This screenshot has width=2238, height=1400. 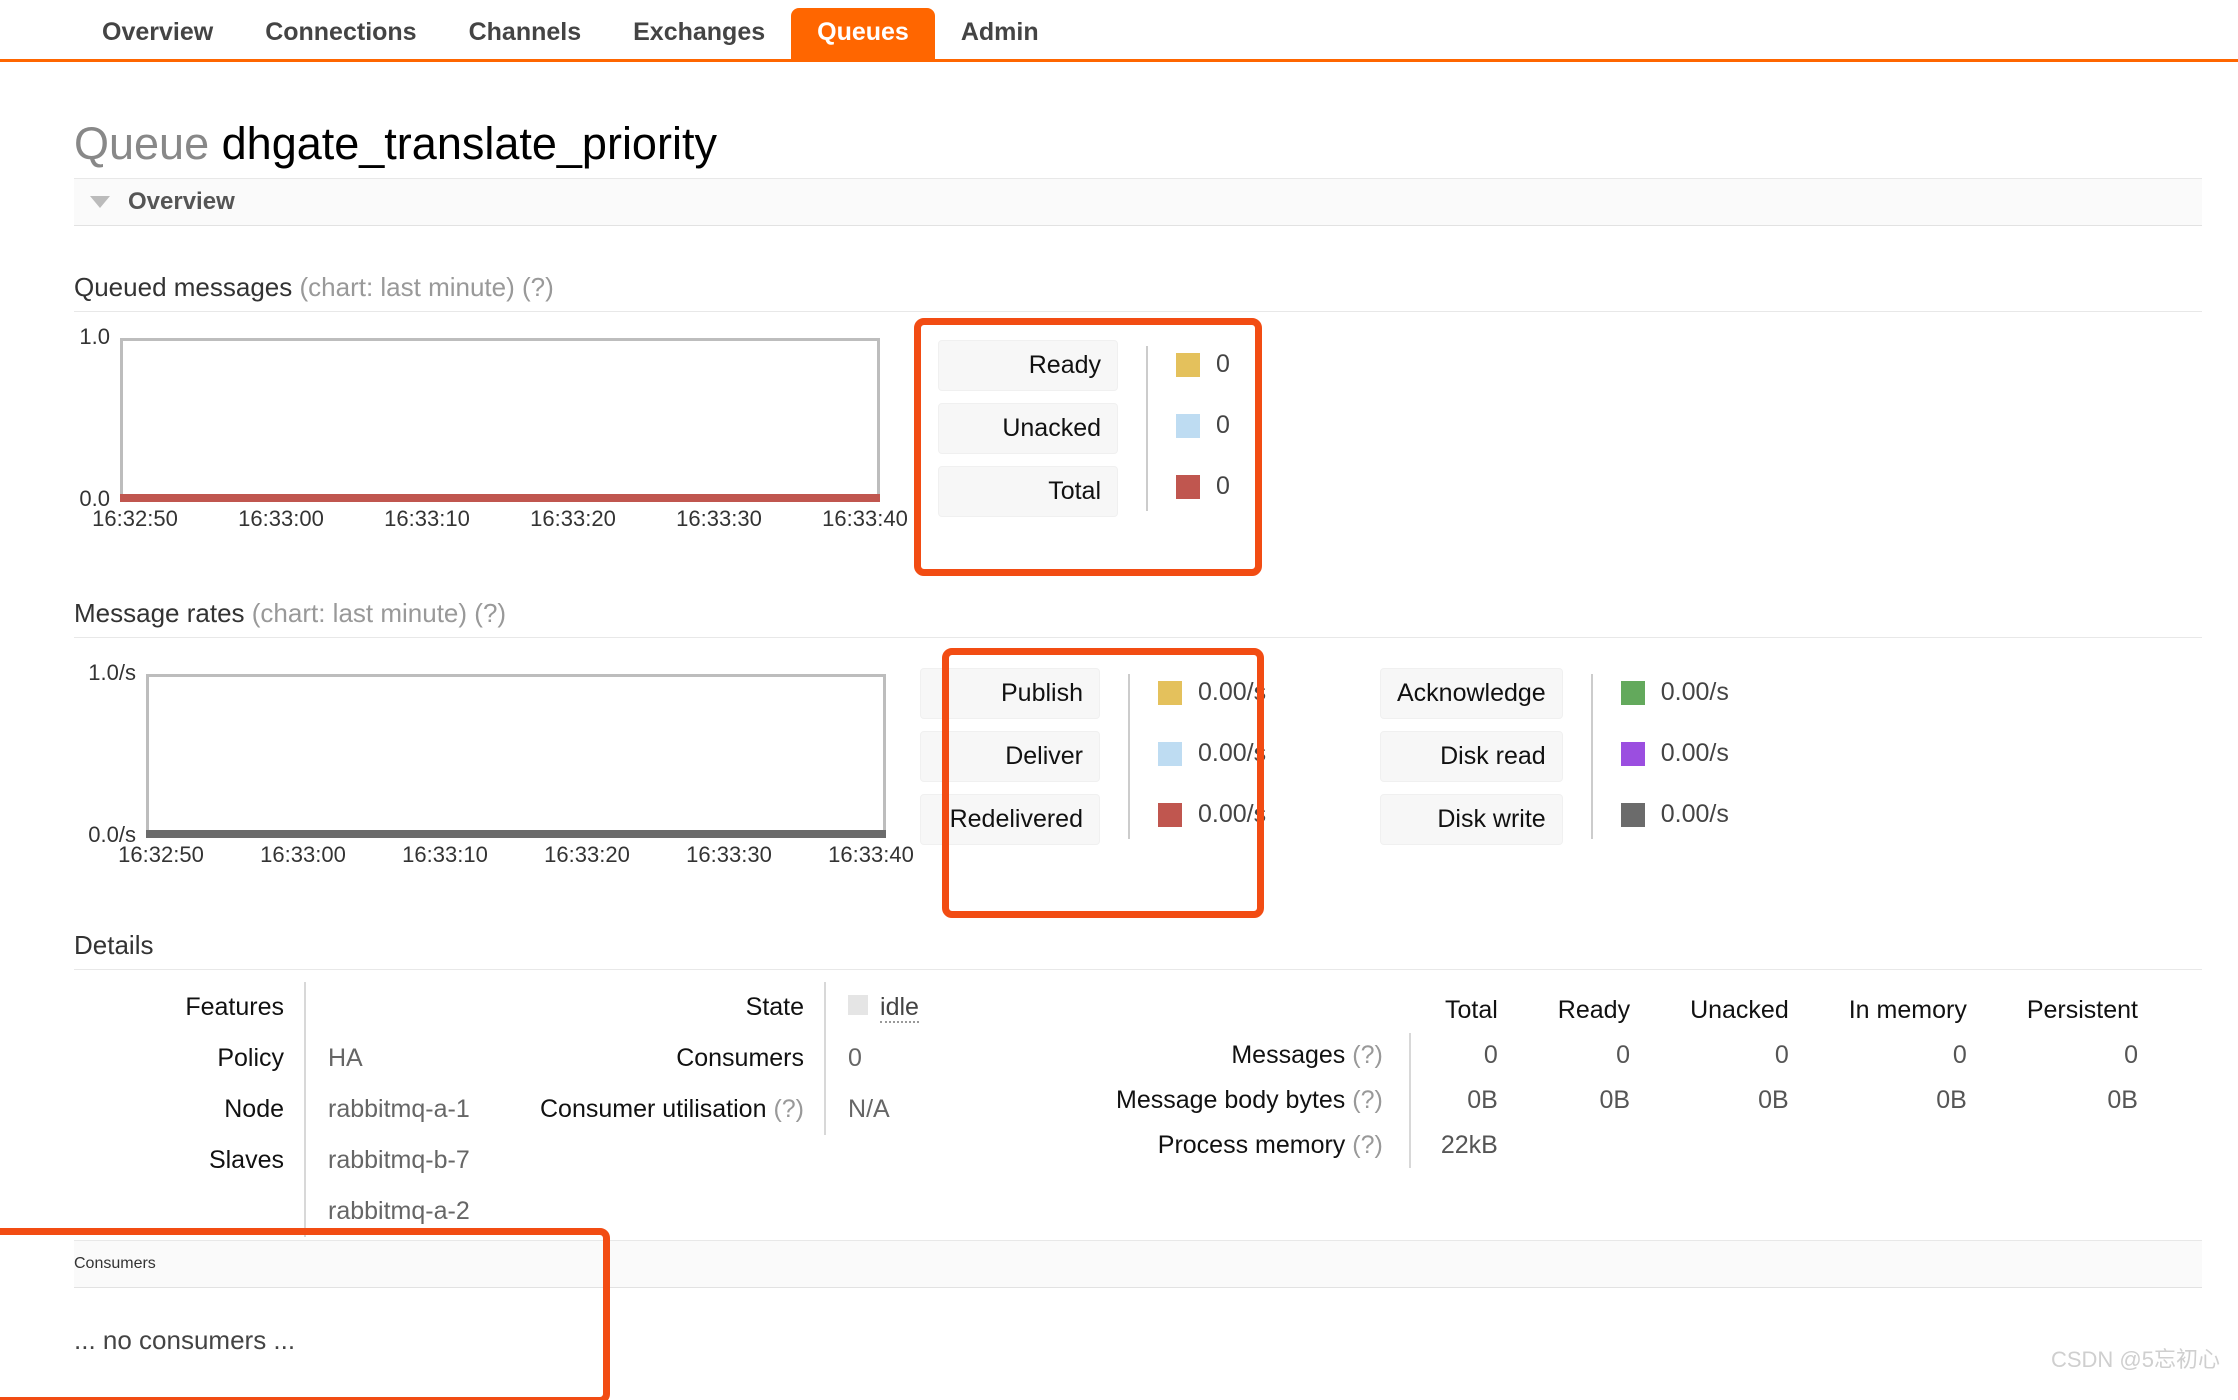 I want to click on details-value-node: rabbitmq-a-1, so click(x=399, y=1109).